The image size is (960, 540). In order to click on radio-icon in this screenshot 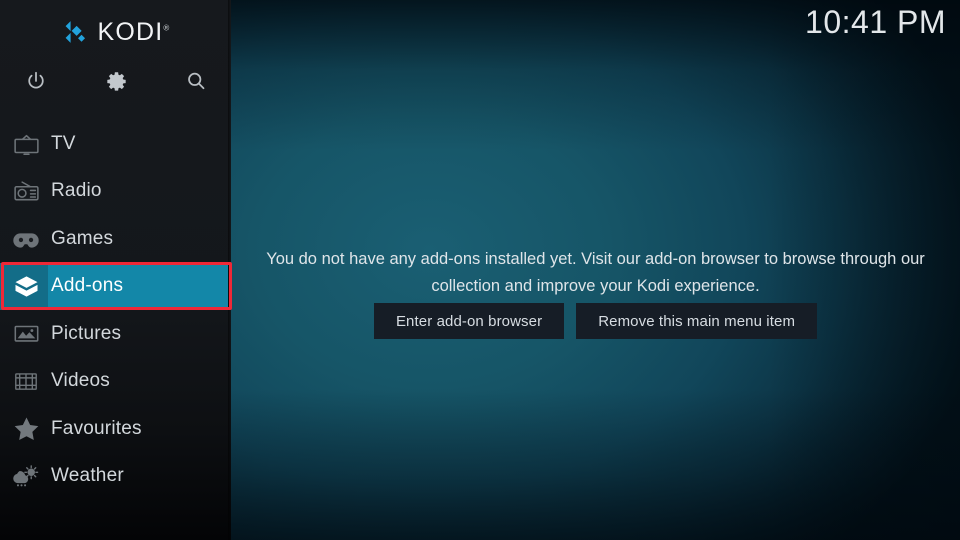, I will do `click(24, 192)`.